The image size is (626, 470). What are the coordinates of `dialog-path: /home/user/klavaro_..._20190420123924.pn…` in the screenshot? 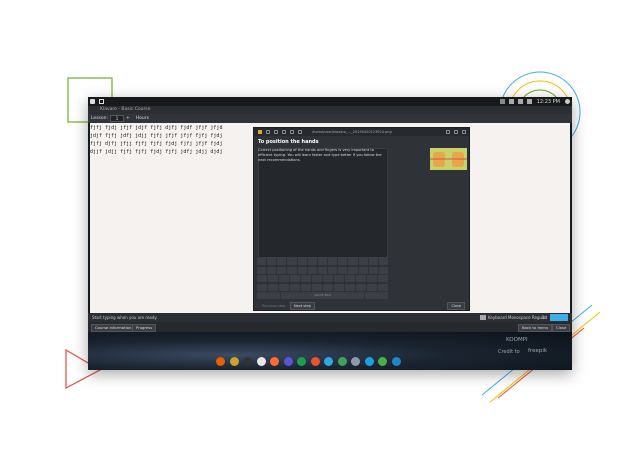 It's located at (352, 132).